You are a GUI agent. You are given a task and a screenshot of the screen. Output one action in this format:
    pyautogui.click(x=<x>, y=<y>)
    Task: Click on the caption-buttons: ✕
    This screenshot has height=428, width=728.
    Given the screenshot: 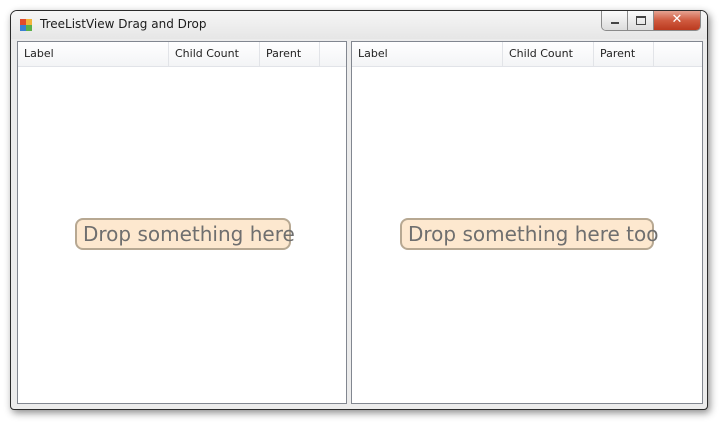 What is the action you would take?
    pyautogui.click(x=651, y=21)
    